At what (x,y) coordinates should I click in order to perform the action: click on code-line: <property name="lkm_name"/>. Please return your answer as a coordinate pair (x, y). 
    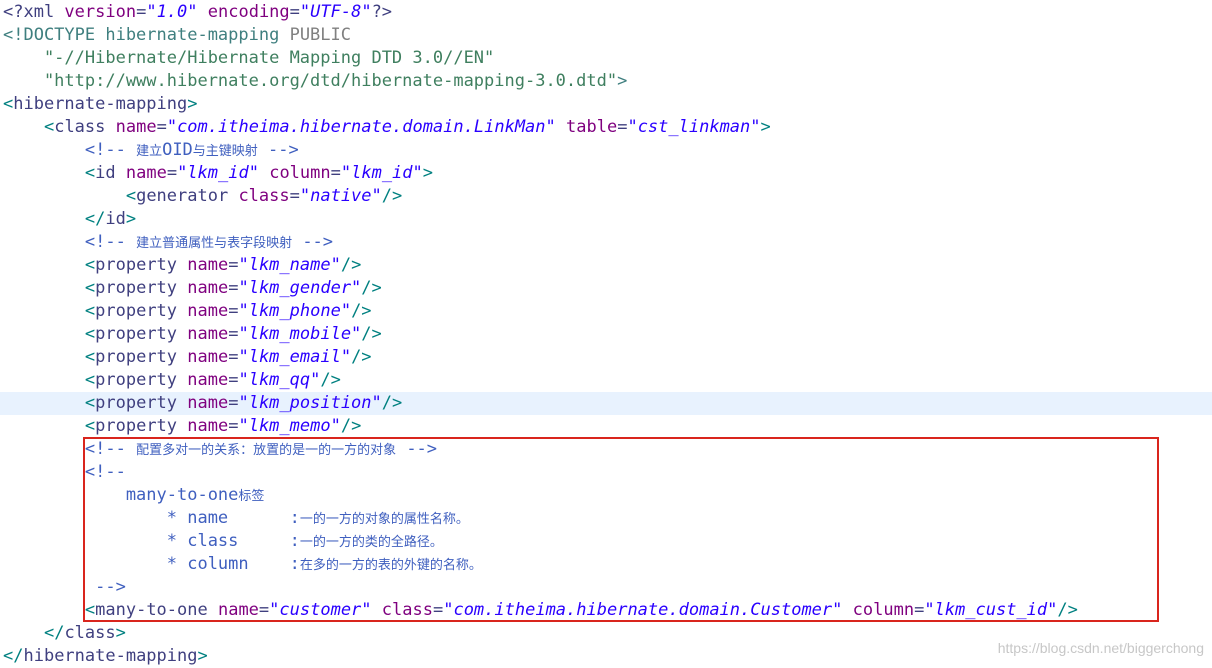
    Looking at the image, I should click on (606, 265).